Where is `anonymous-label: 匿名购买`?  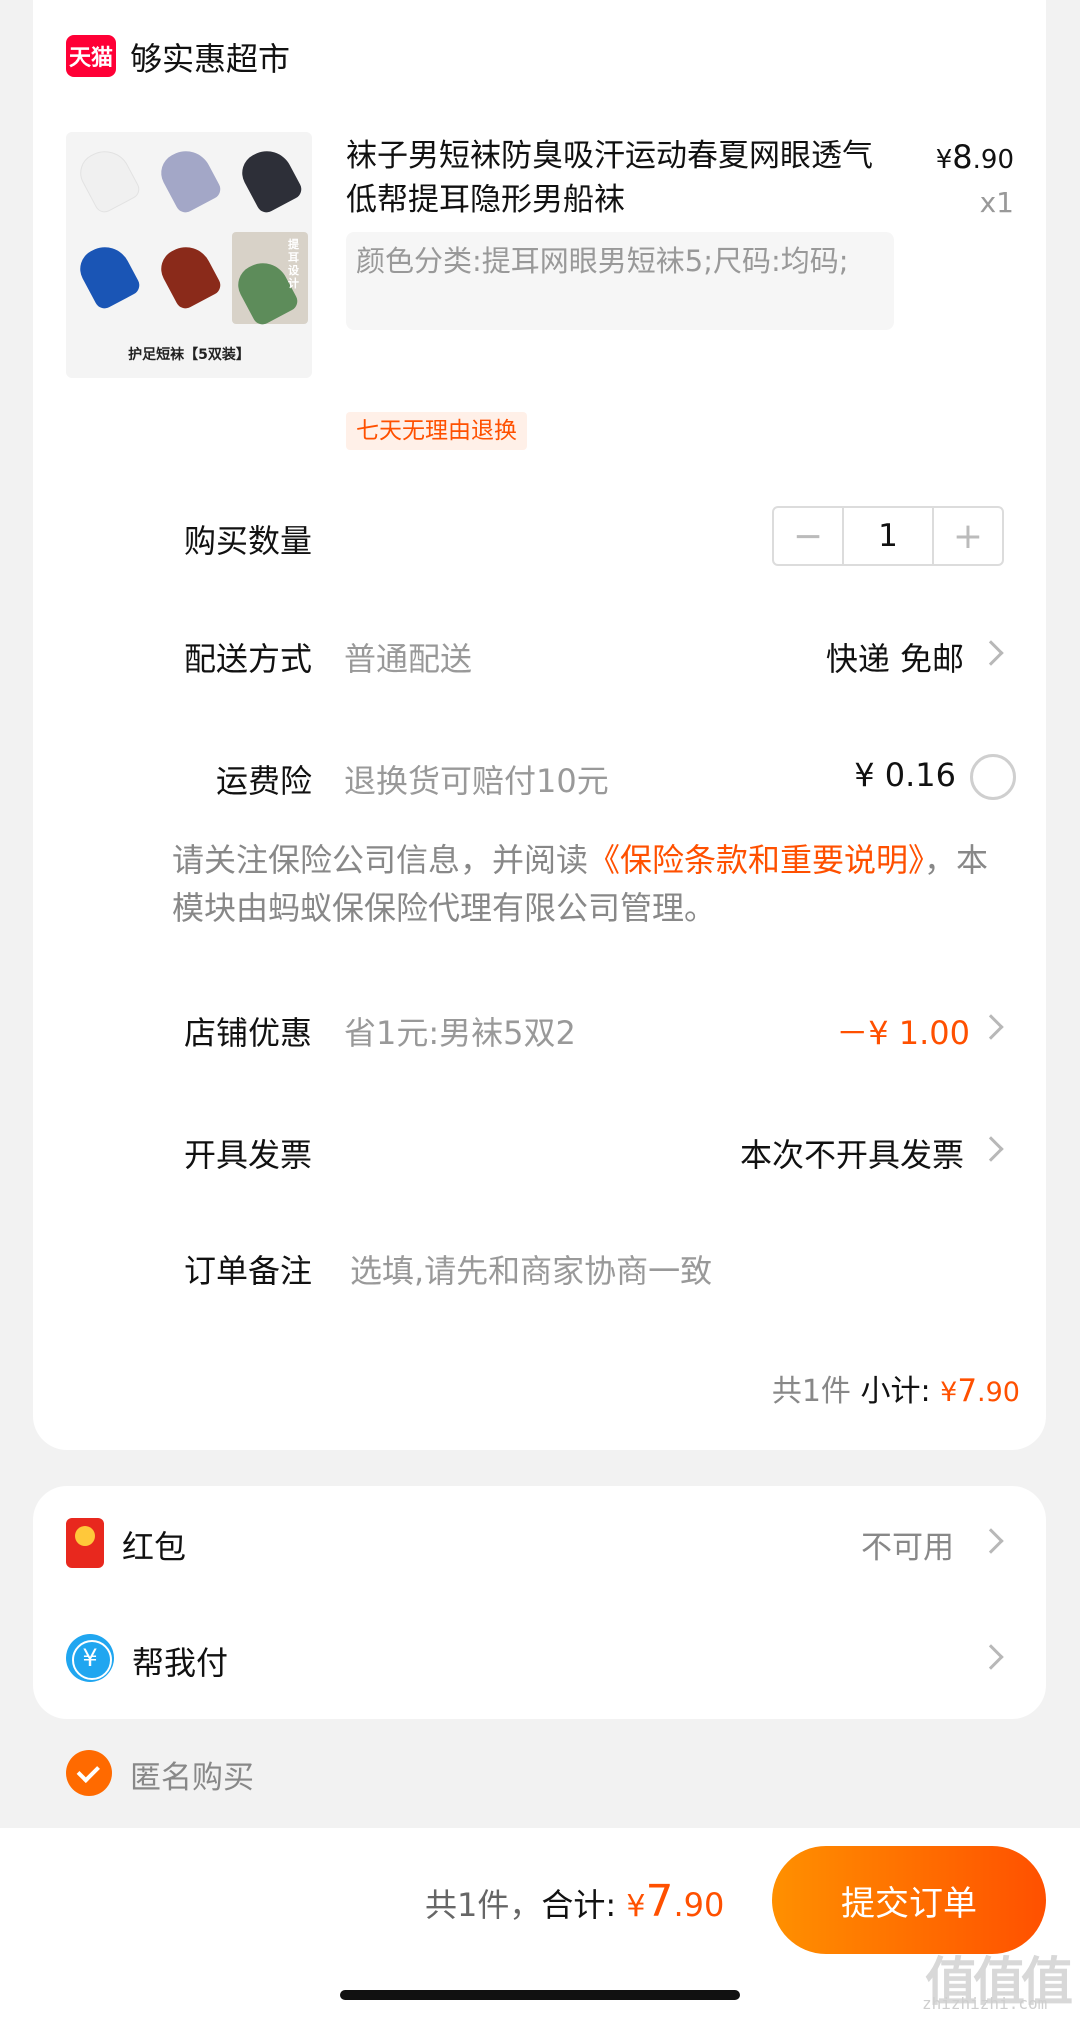
anonymous-label: 匿名购买 is located at coordinates (192, 1774).